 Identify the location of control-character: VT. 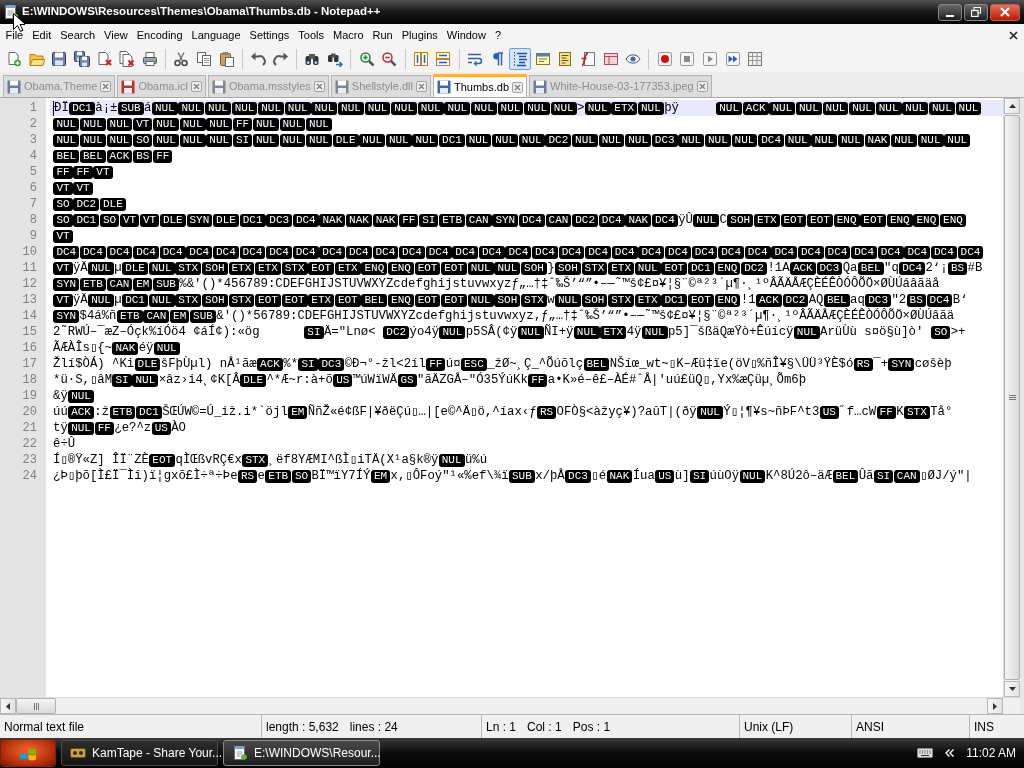
(83, 188).